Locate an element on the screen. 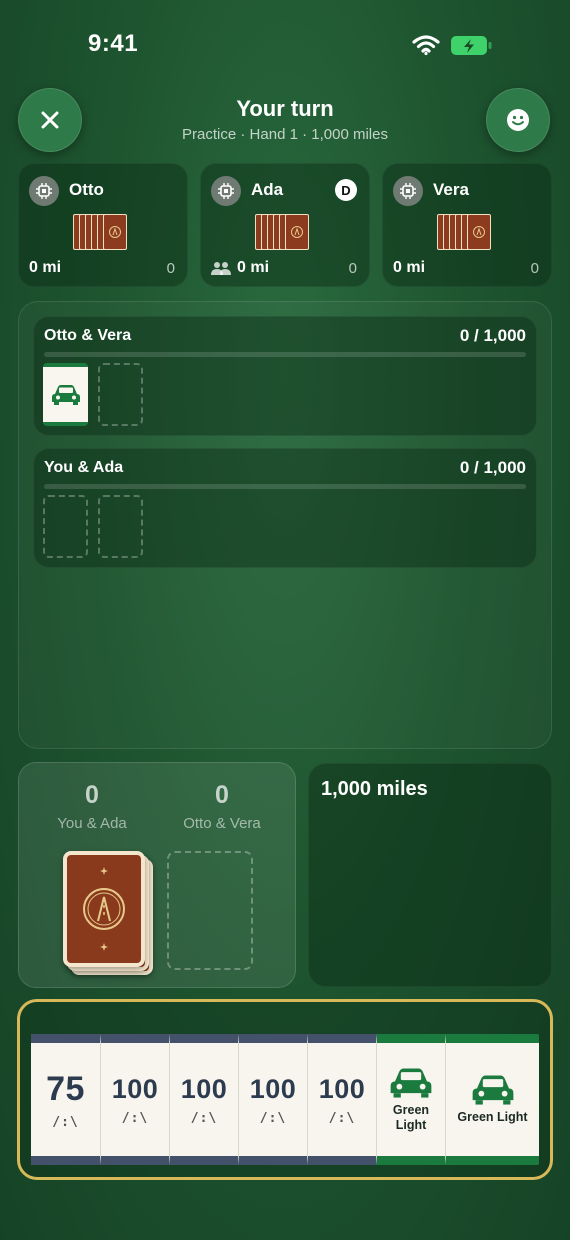 Image resolution: width=570 pixels, height=1240 pixels. team-name: Otto & Vera is located at coordinates (88, 335).